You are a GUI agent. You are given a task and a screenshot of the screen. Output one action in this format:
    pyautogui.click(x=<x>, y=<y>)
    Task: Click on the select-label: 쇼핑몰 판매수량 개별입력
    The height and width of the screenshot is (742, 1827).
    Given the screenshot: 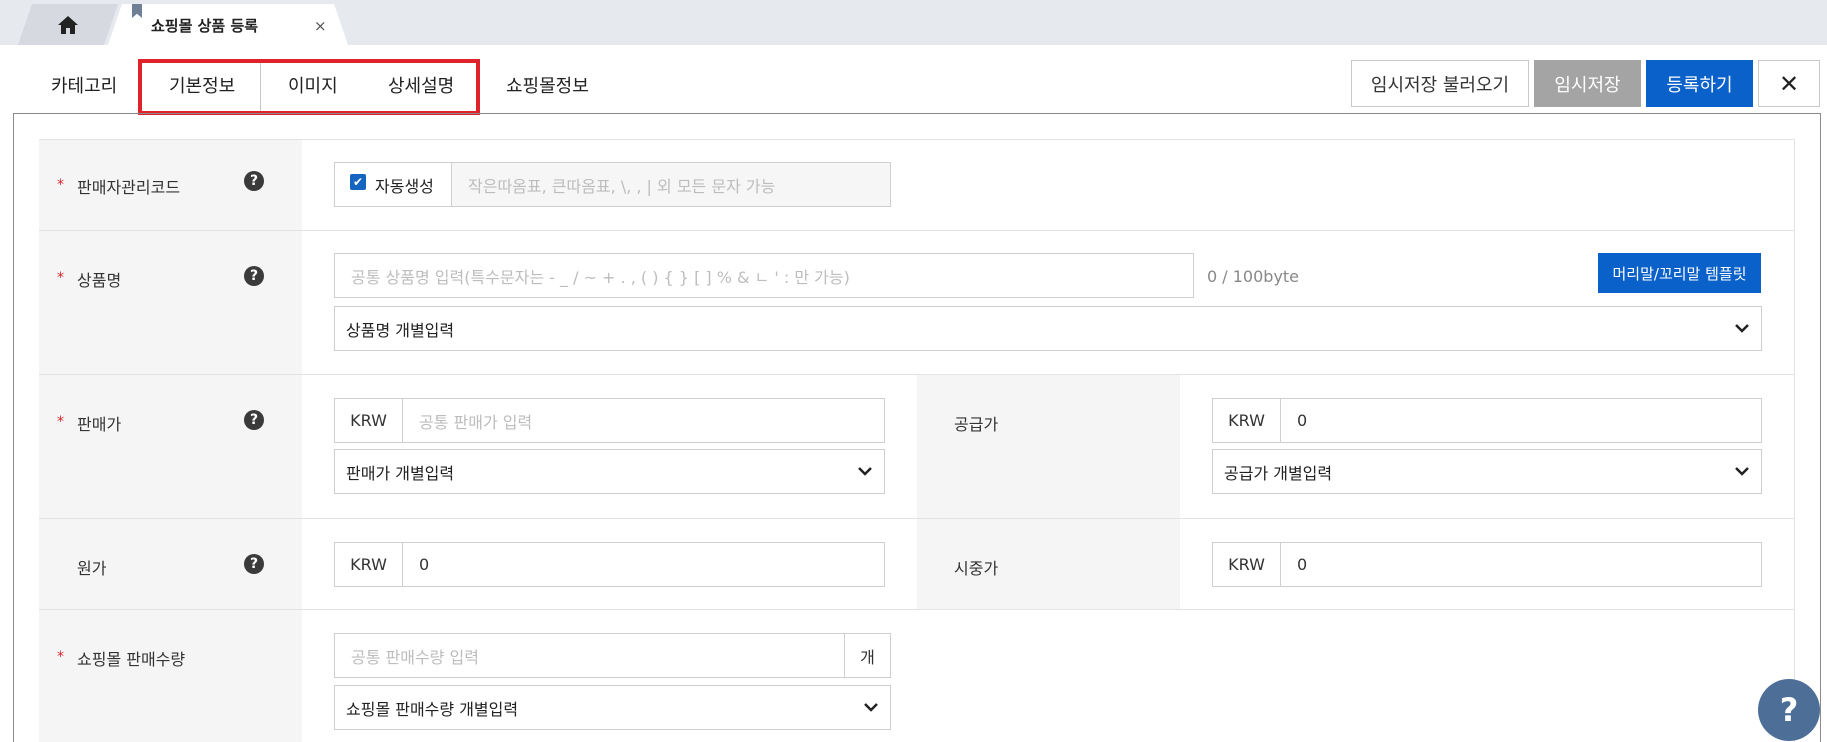 What is the action you would take?
    pyautogui.click(x=432, y=709)
    